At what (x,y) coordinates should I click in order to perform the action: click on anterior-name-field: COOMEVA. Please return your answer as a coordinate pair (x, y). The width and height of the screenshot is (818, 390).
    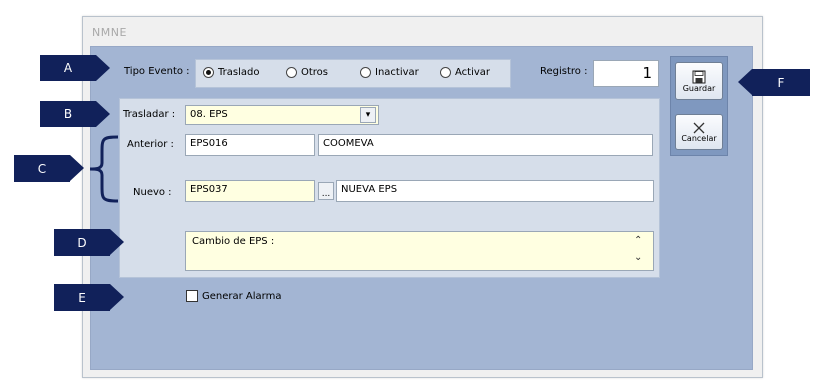
    Looking at the image, I should click on (485, 145).